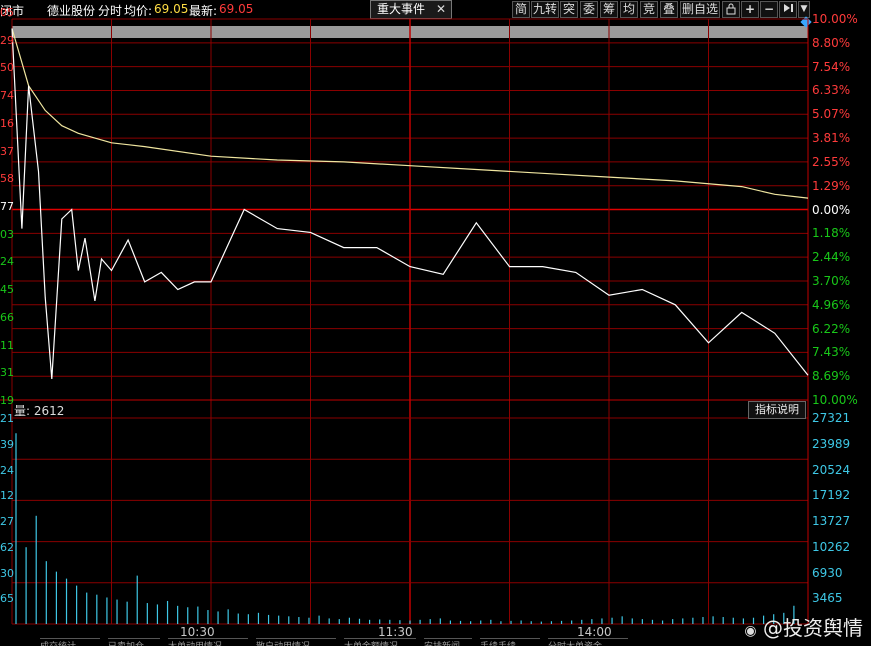 The image size is (871, 646). I want to click on volume-left-tick: 62, so click(7, 547).